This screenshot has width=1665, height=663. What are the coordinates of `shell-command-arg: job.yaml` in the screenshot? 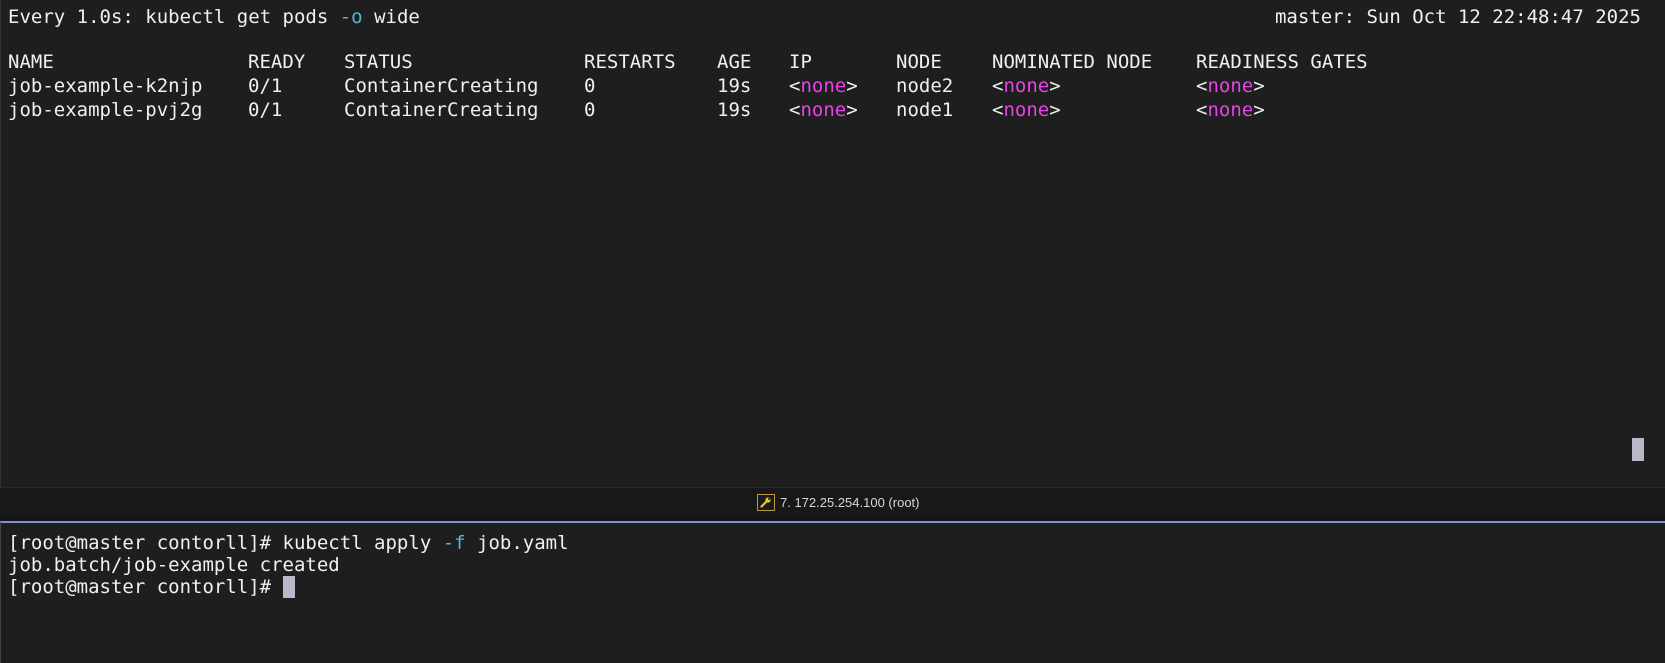 It's located at (517, 543).